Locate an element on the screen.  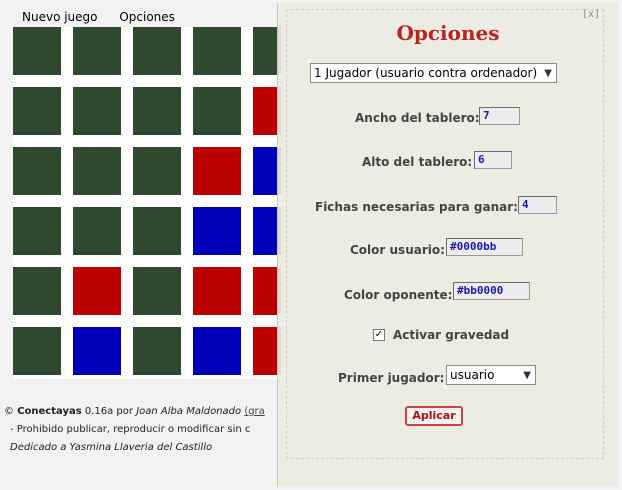
win-count-label: Fichas necesarias para ganar: is located at coordinates (416, 207).